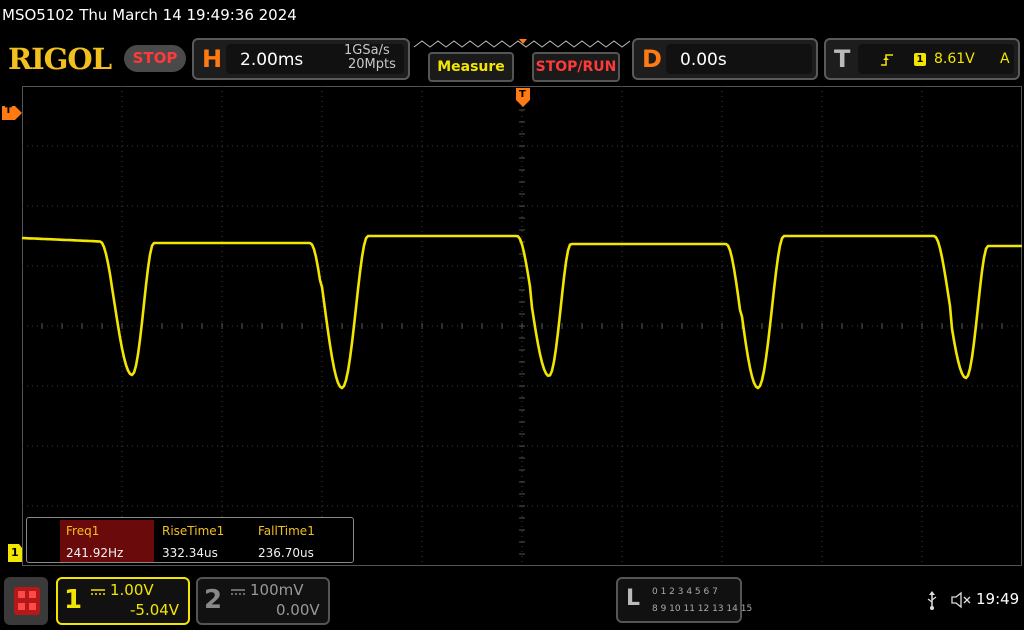  What do you see at coordinates (685, 592) in the screenshot?
I see `logic-channels-row1: 0 1 2 3 4 5 6 7` at bounding box center [685, 592].